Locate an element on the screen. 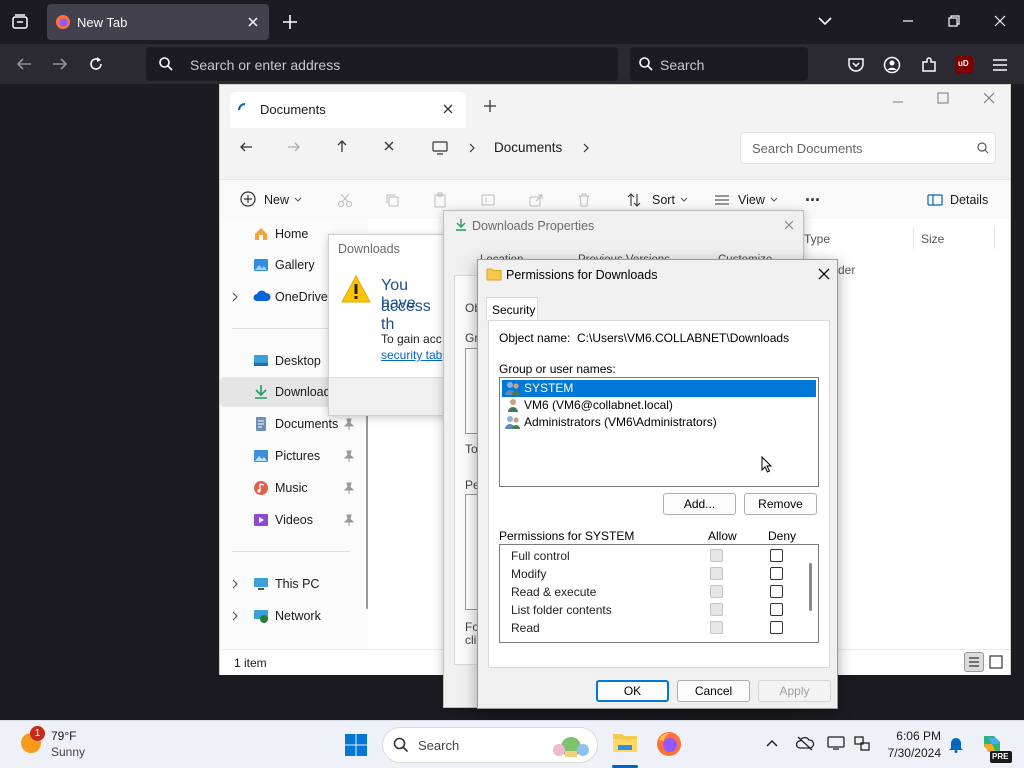 This screenshot has width=1024, height=768. restore-window-icon is located at coordinates (954, 21).